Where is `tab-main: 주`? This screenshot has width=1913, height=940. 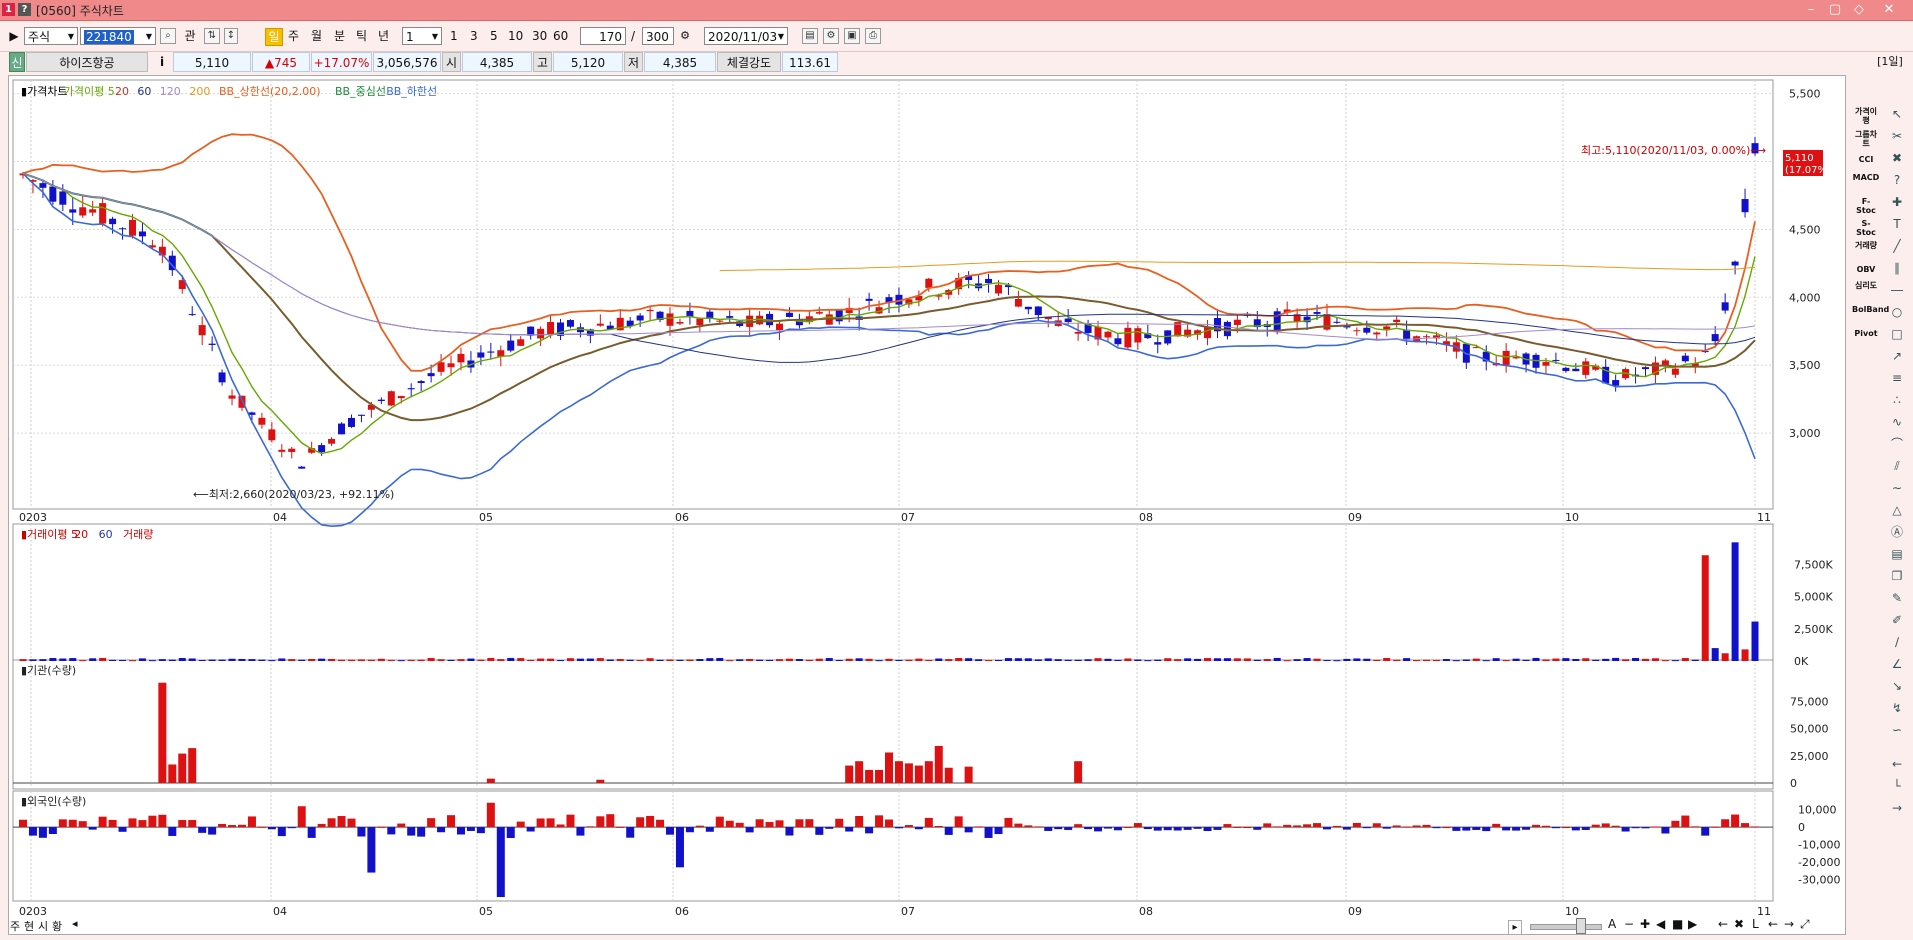 tab-main: 주 is located at coordinates (15, 926).